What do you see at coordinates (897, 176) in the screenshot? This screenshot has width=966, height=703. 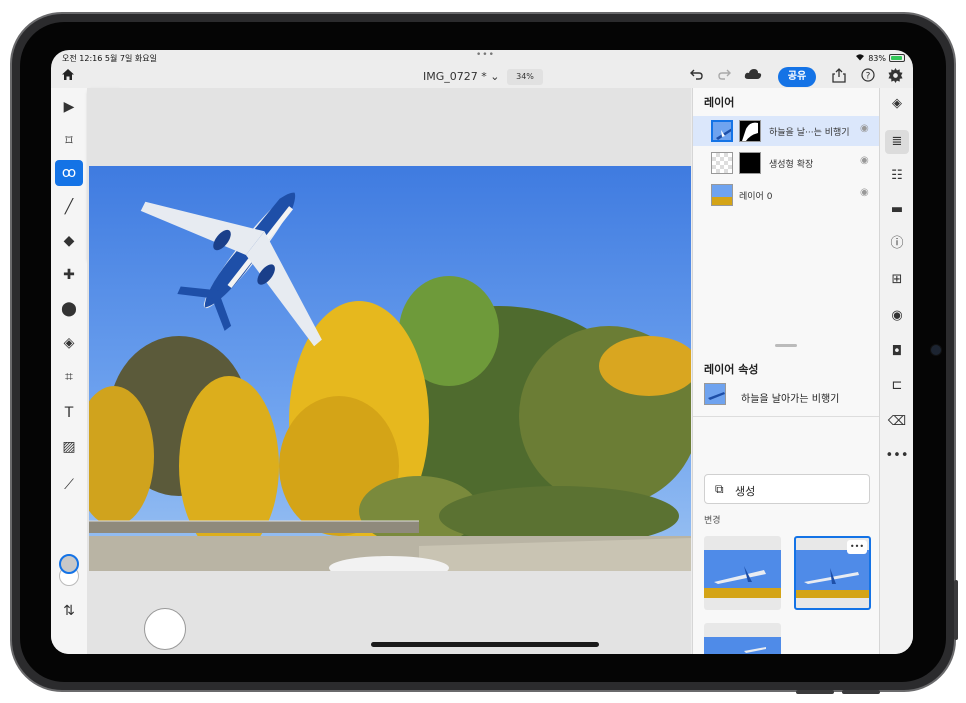 I see `adjustments-icon: ☷` at bounding box center [897, 176].